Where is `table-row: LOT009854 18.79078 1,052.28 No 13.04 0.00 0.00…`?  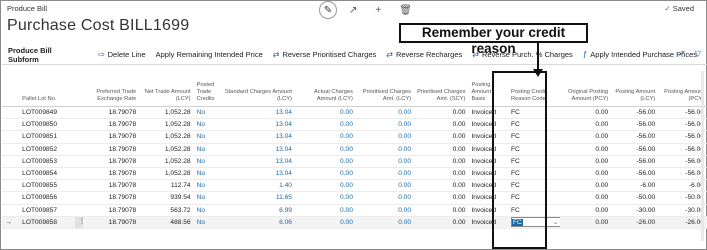
table-row: LOT009854 18.79078 1,052.28 No 13.04 0.00 0.00… is located at coordinates (354, 174).